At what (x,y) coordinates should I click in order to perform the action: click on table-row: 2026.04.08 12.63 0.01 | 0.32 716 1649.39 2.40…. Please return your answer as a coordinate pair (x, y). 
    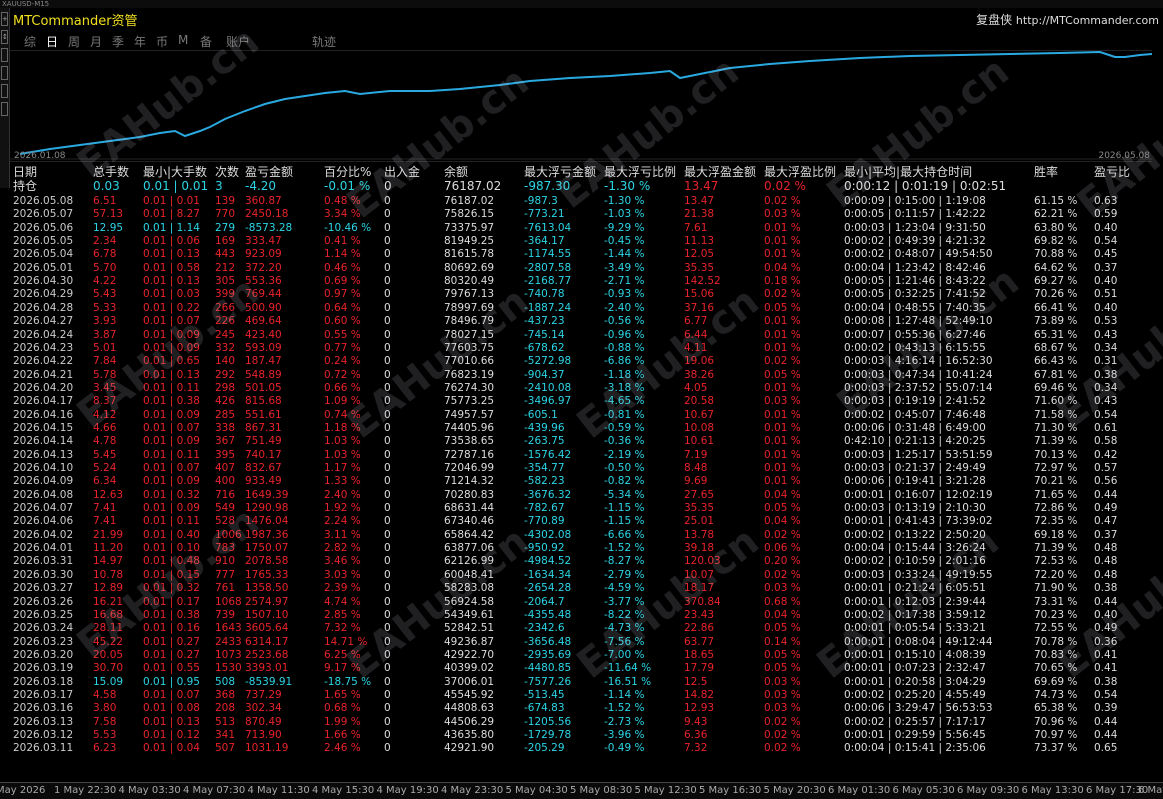
    Looking at the image, I should click on (581, 495).